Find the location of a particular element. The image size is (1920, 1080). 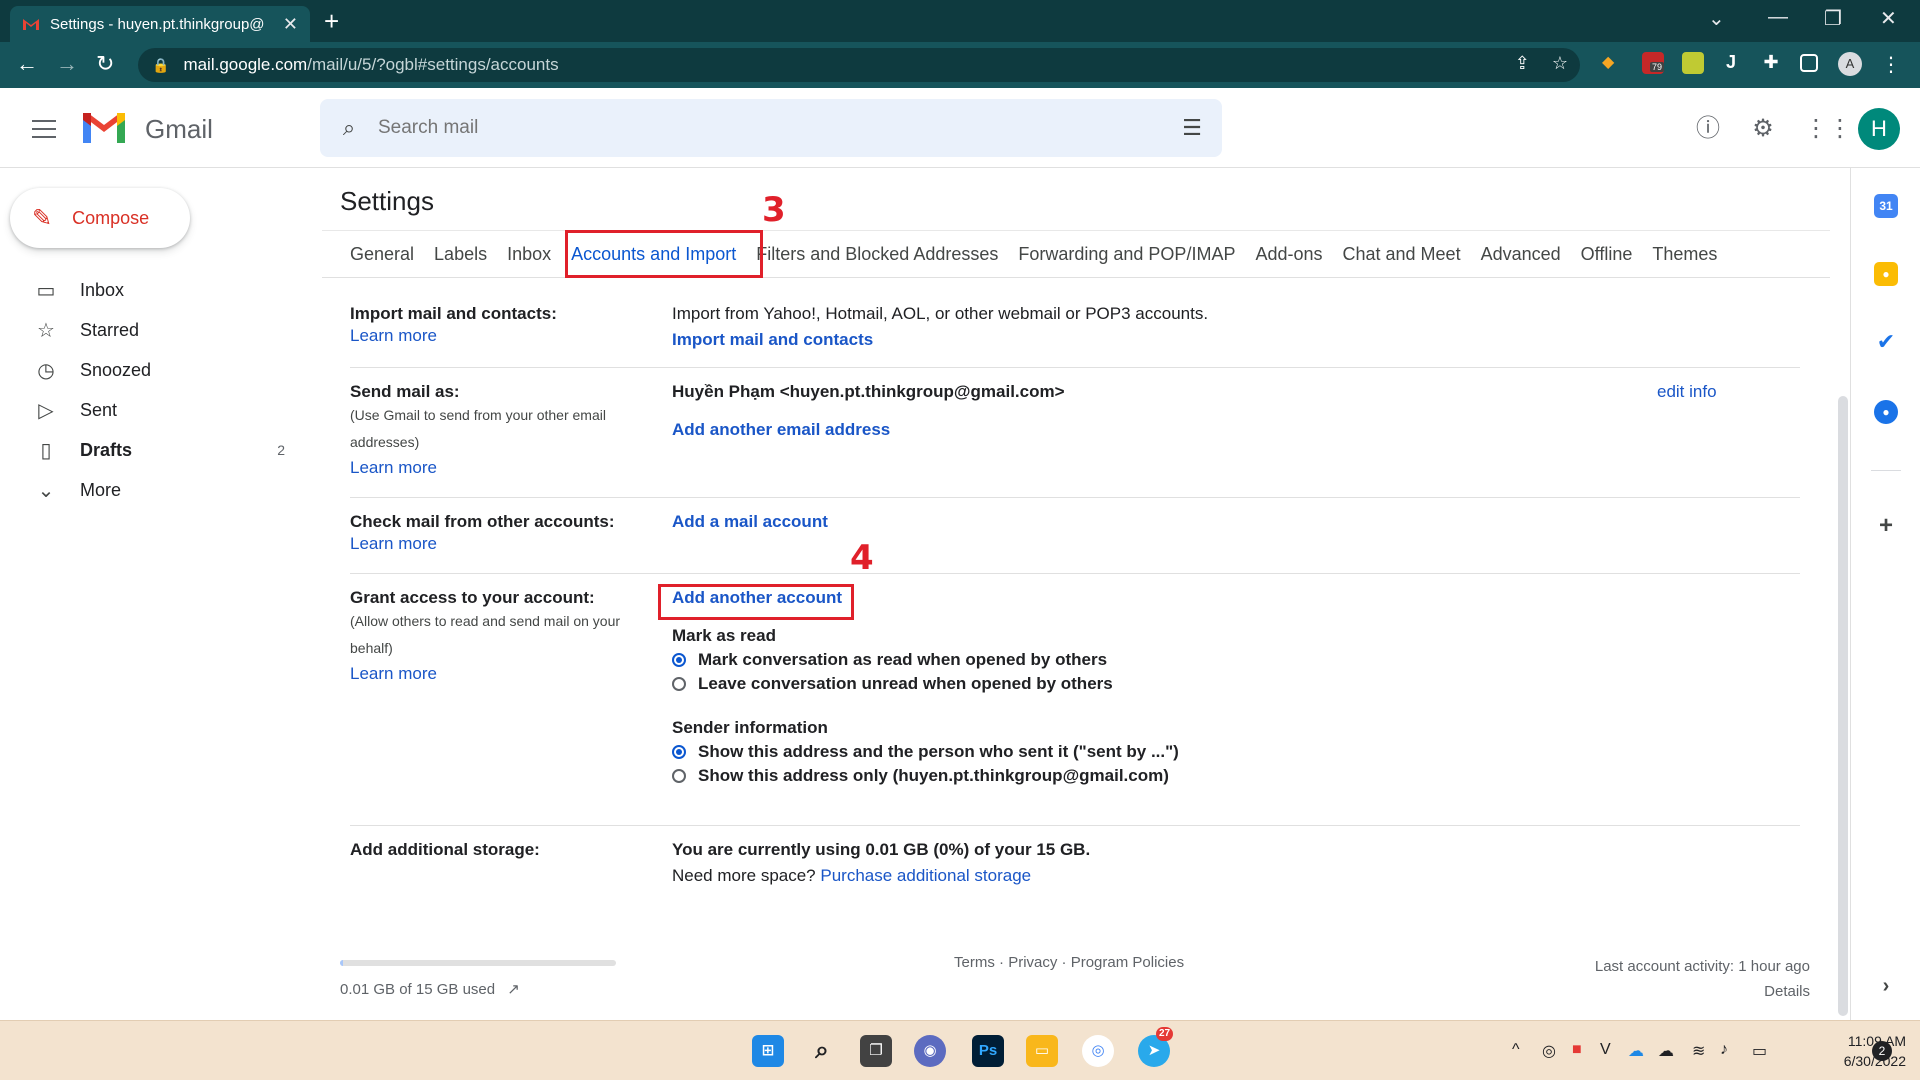

tray-app-icon: ◎ is located at coordinates (1549, 1051).